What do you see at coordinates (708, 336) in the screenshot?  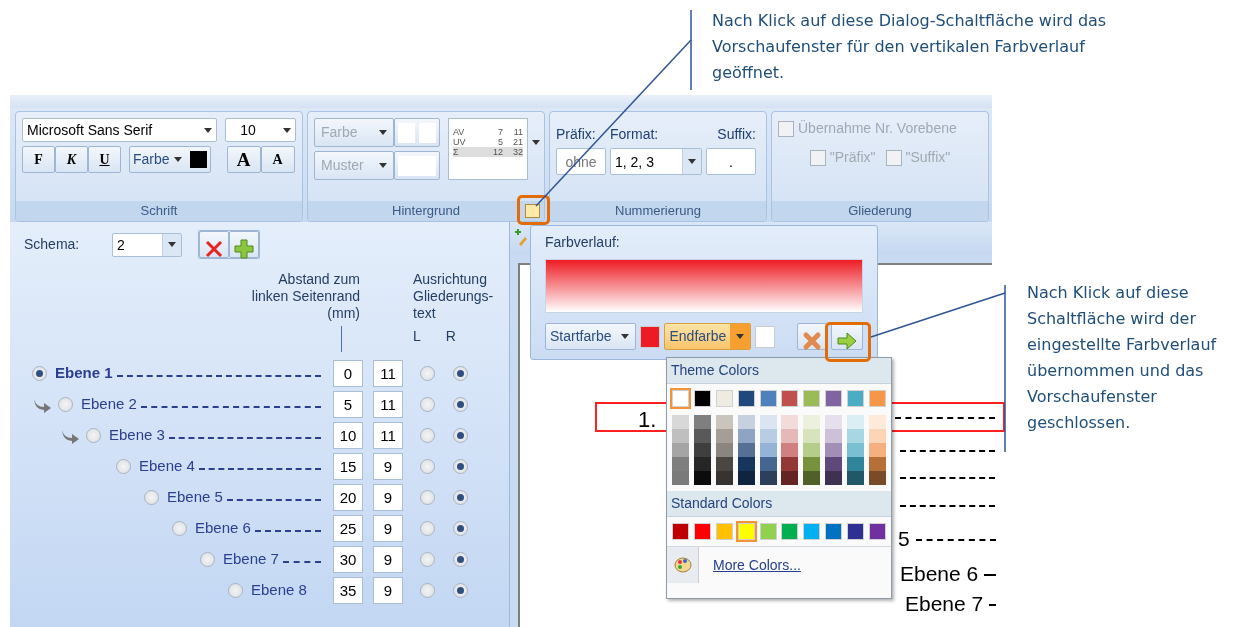 I see `end-color-dropdown: Endfarbe` at bounding box center [708, 336].